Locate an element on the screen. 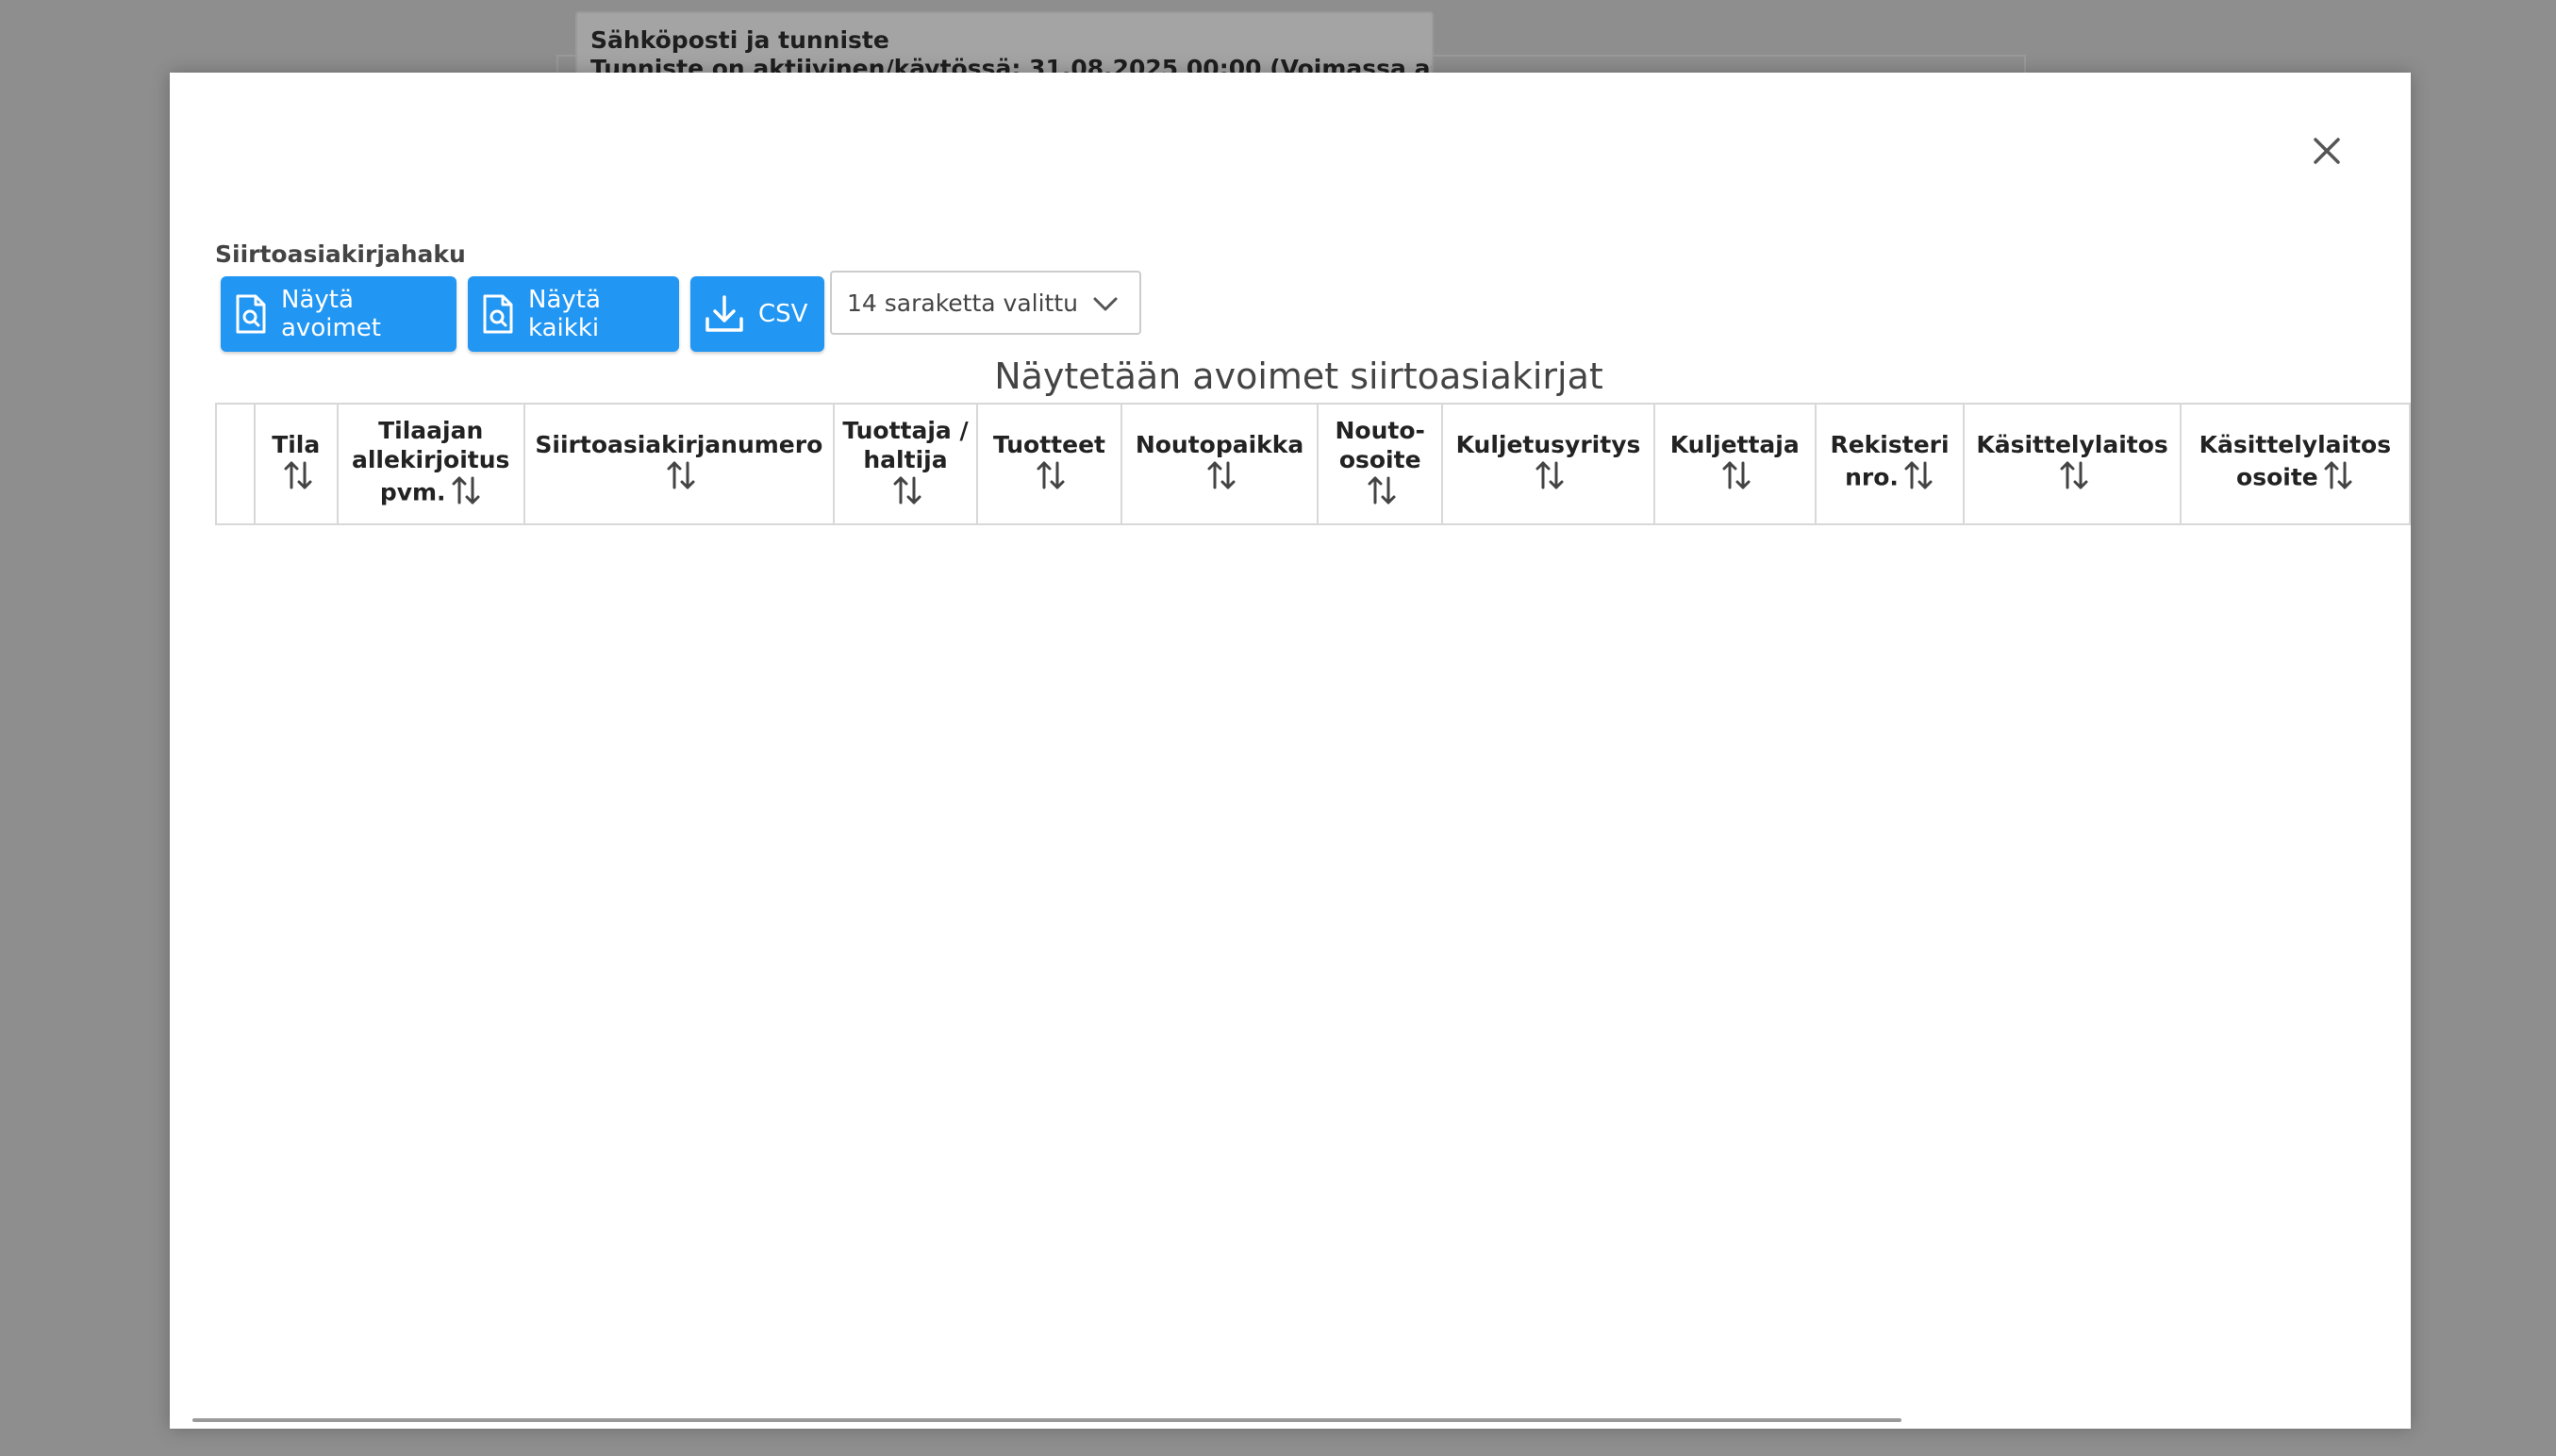 The image size is (2556, 1456). column-header-carrier: Kuljetusyritys is located at coordinates (1548, 464).